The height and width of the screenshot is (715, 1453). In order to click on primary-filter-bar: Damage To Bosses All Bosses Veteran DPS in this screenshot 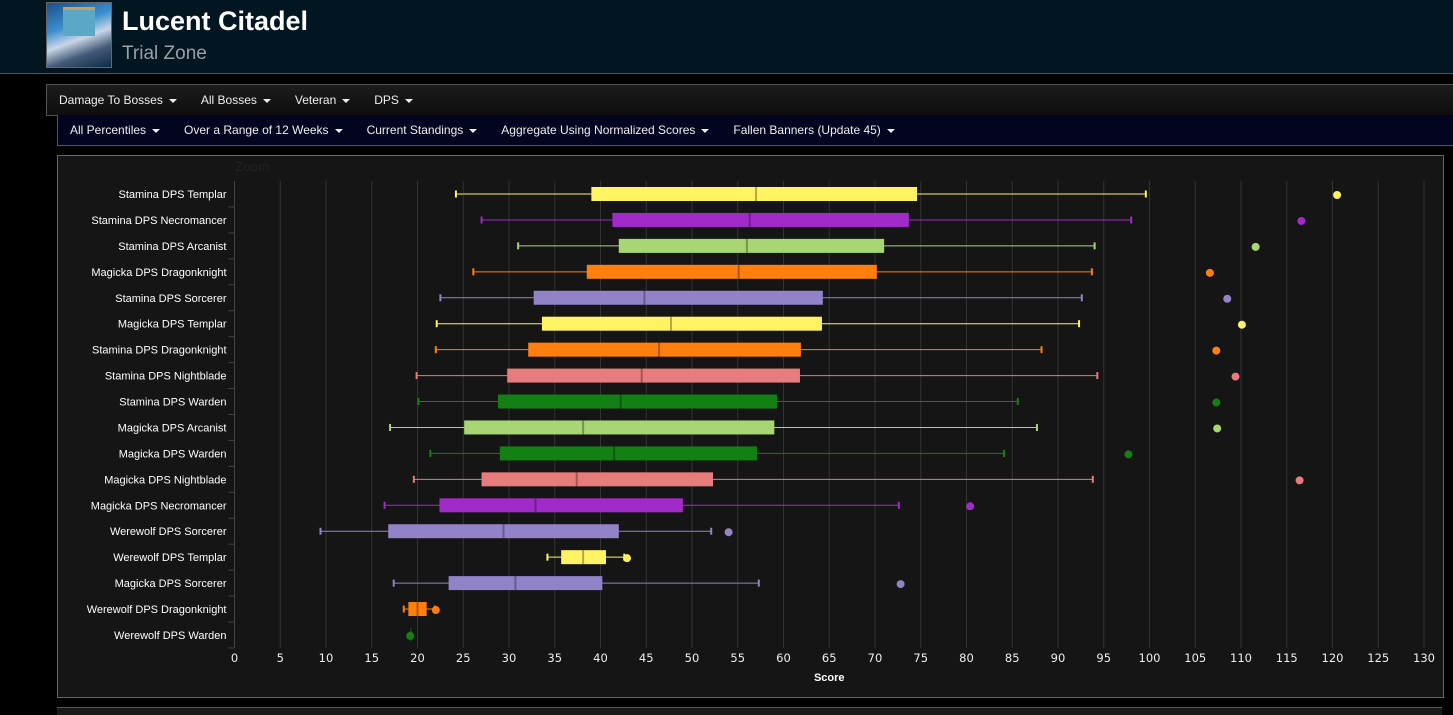, I will do `click(749, 100)`.